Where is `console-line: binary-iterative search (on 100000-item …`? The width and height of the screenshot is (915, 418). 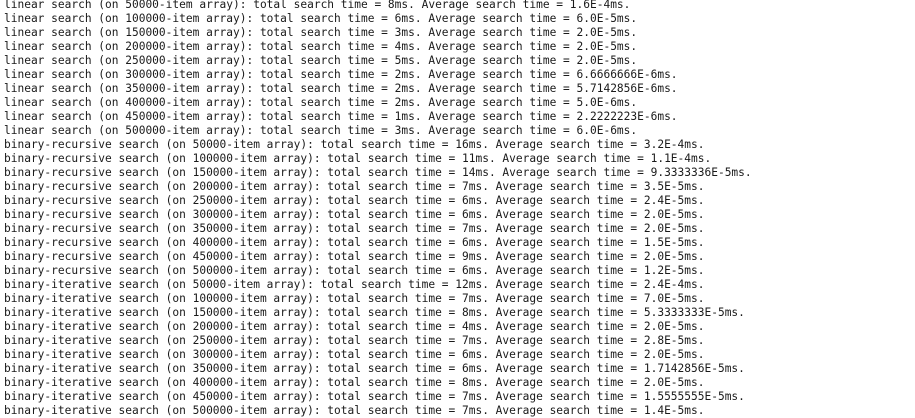
console-line: binary-iterative search (on 100000-item … is located at coordinates (354, 298).